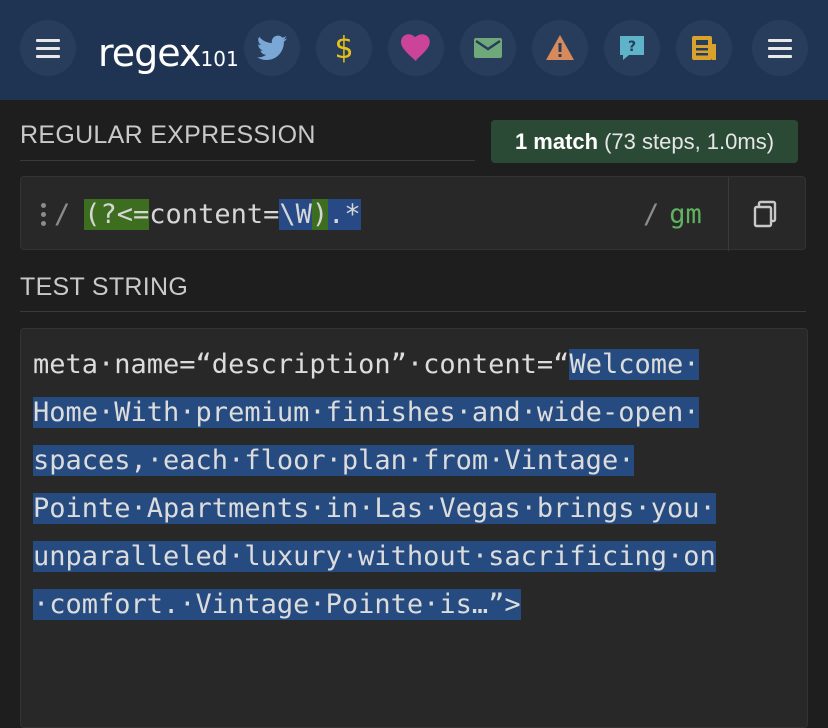  I want to click on report-button, so click(560, 48).